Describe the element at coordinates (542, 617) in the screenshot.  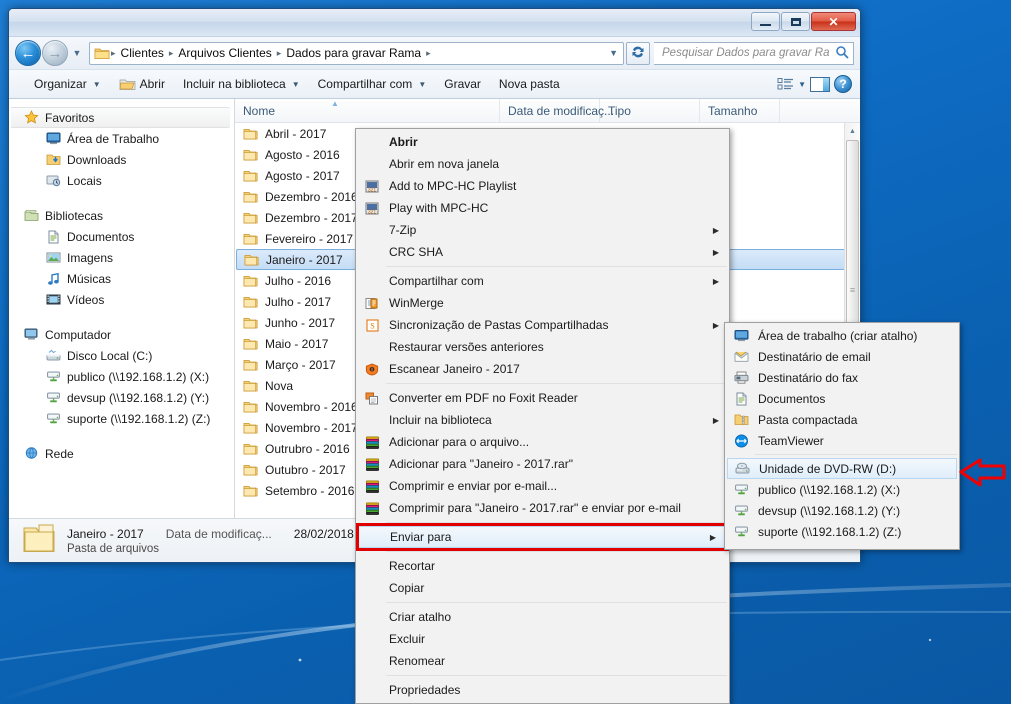
I see `context-menu-item: Criar atalho` at that location.